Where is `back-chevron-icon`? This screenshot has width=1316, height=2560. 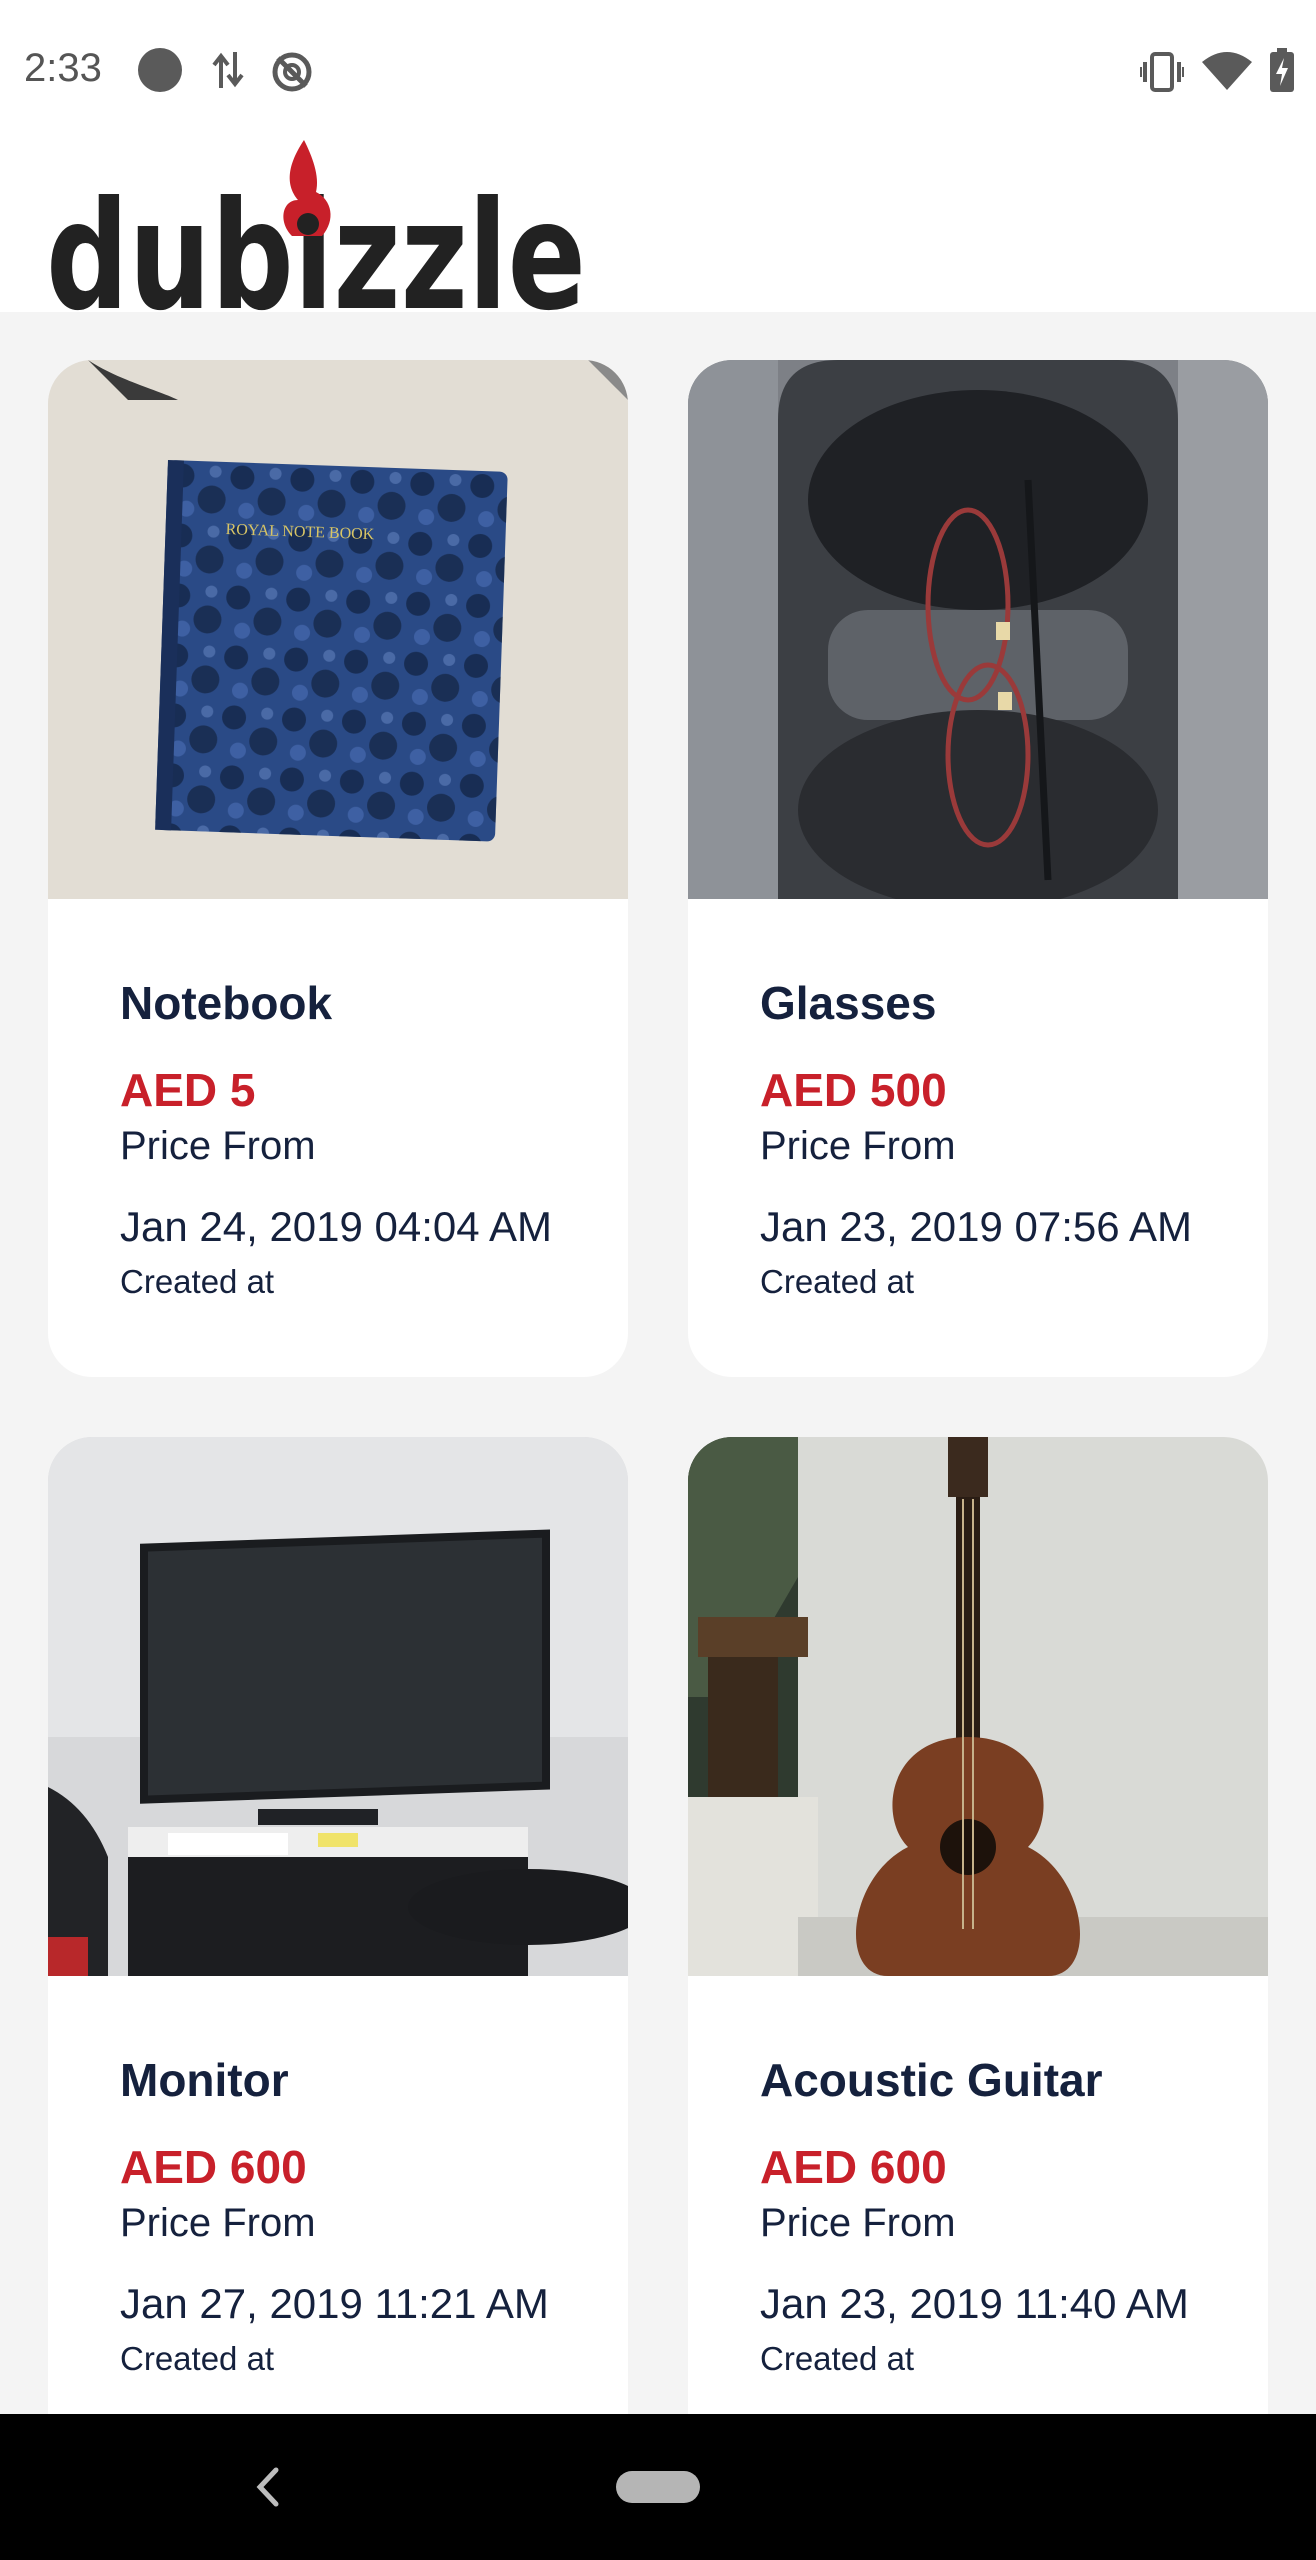 back-chevron-icon is located at coordinates (267, 2487).